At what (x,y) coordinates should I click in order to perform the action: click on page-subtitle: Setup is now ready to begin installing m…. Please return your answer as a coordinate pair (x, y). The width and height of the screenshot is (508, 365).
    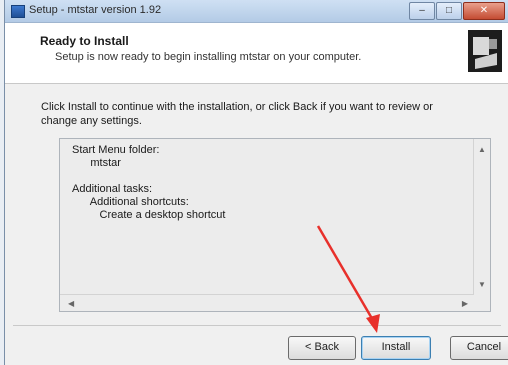
    Looking at the image, I should click on (208, 57).